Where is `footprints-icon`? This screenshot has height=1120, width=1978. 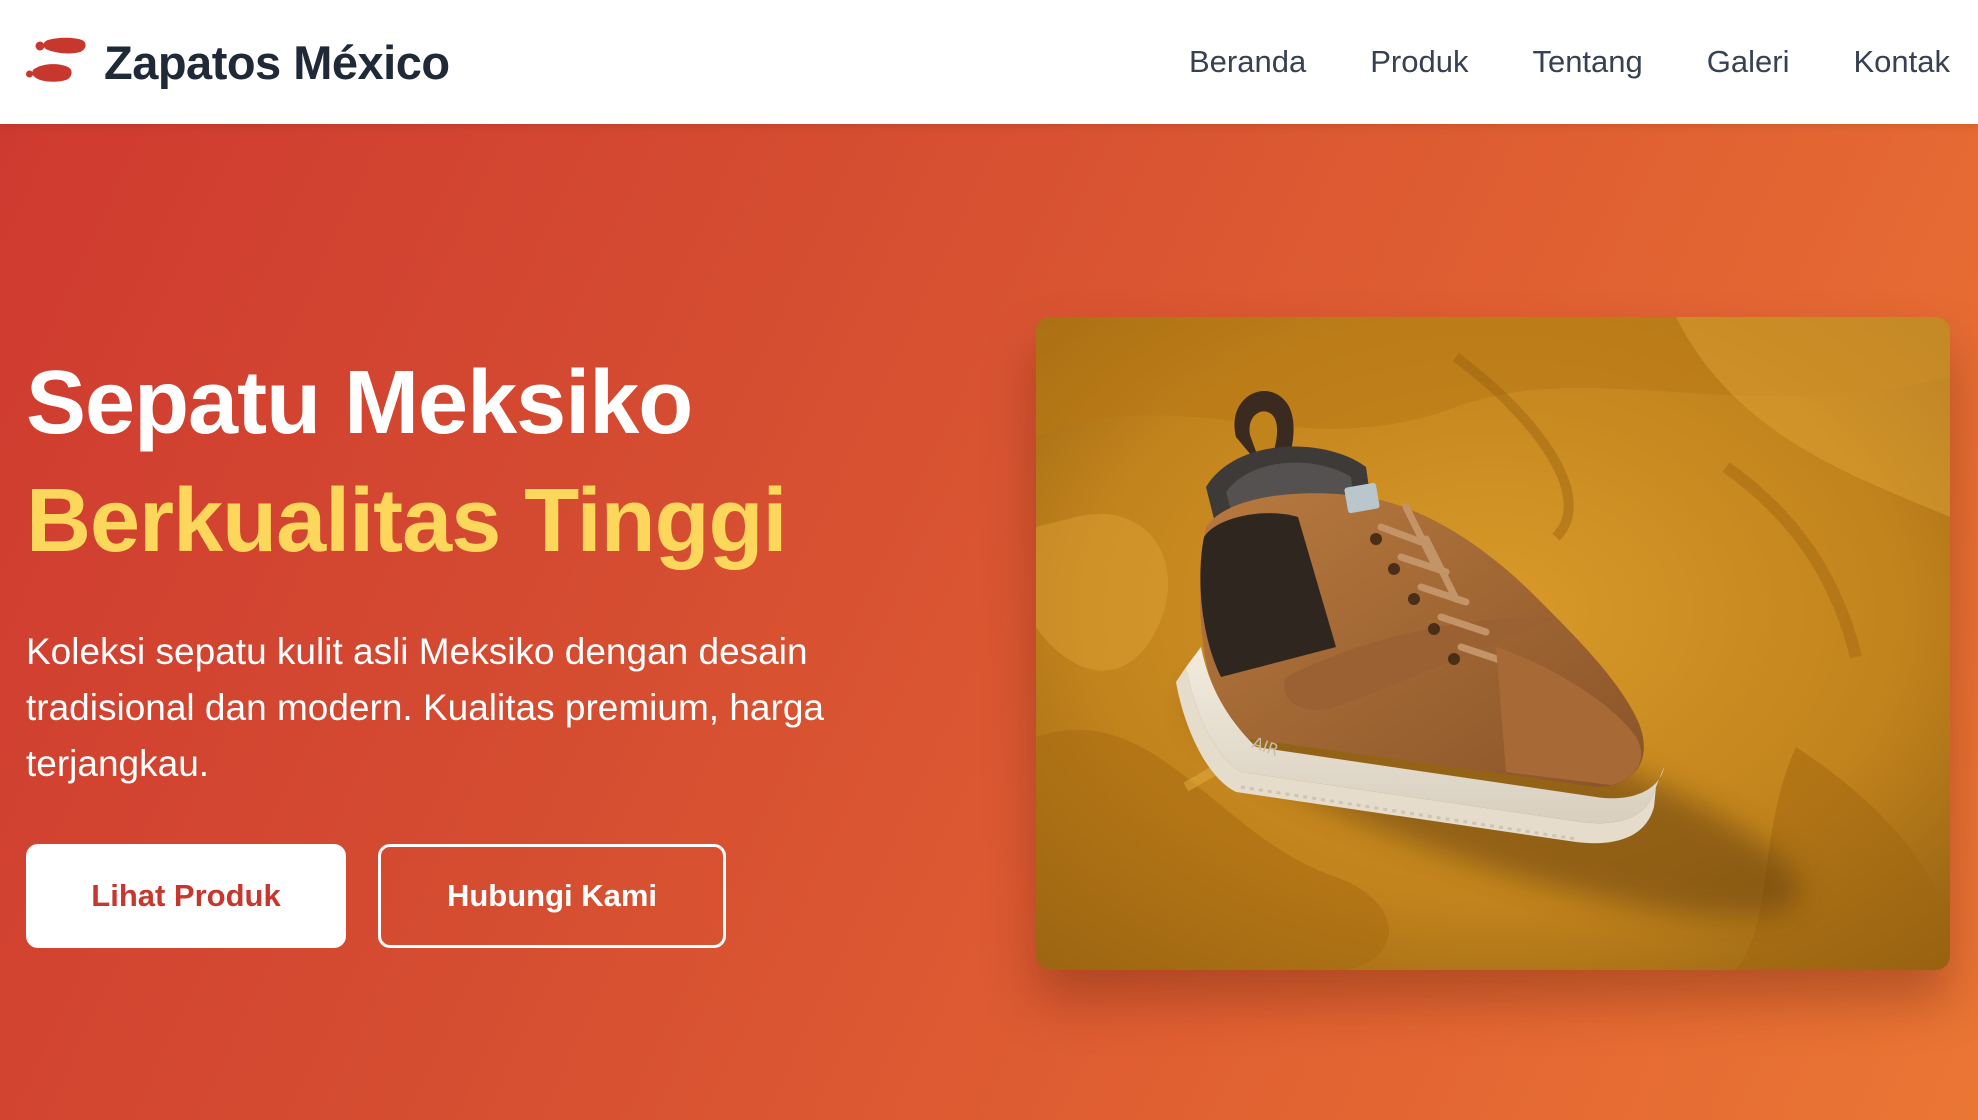 footprints-icon is located at coordinates (56, 59).